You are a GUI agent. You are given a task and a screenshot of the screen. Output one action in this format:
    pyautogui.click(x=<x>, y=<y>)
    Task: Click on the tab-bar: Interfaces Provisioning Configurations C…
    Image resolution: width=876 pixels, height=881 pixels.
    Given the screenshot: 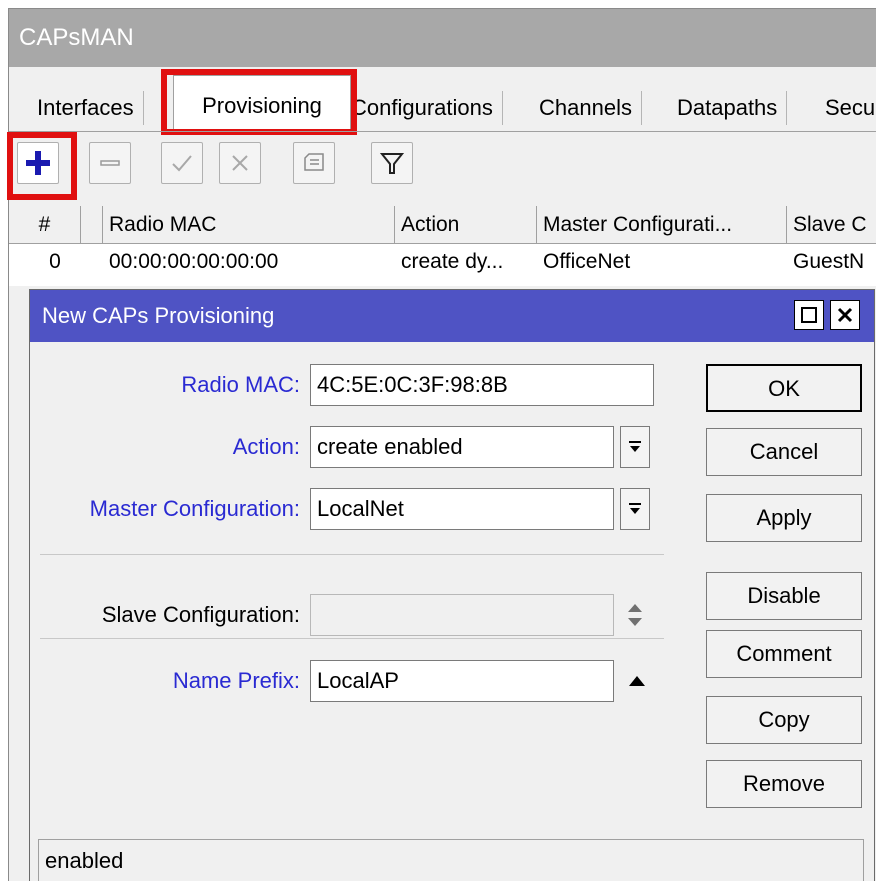 What is the action you would take?
    pyautogui.click(x=442, y=102)
    